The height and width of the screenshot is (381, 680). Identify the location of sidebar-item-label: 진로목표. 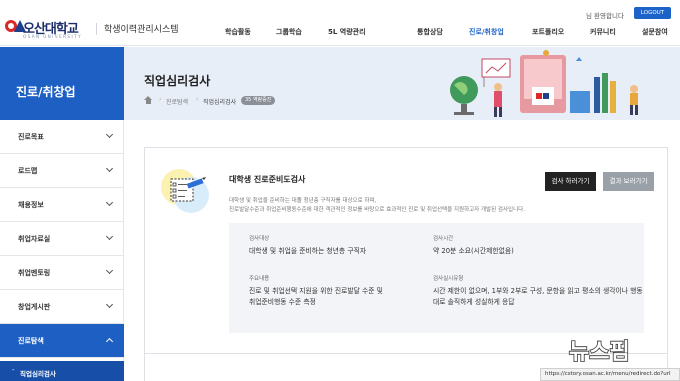
(31, 137).